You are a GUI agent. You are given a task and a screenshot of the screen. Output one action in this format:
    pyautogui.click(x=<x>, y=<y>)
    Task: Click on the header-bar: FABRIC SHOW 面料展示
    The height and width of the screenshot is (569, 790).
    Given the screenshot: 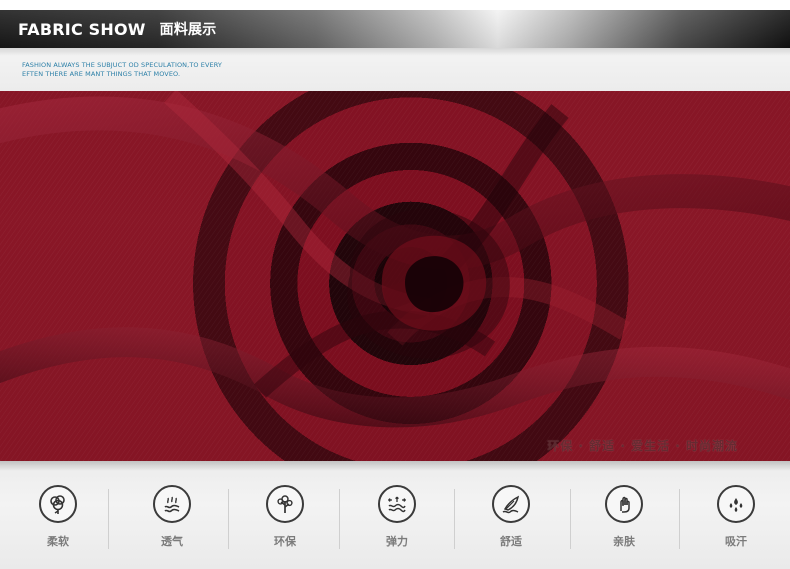 What is the action you would take?
    pyautogui.click(x=395, y=29)
    